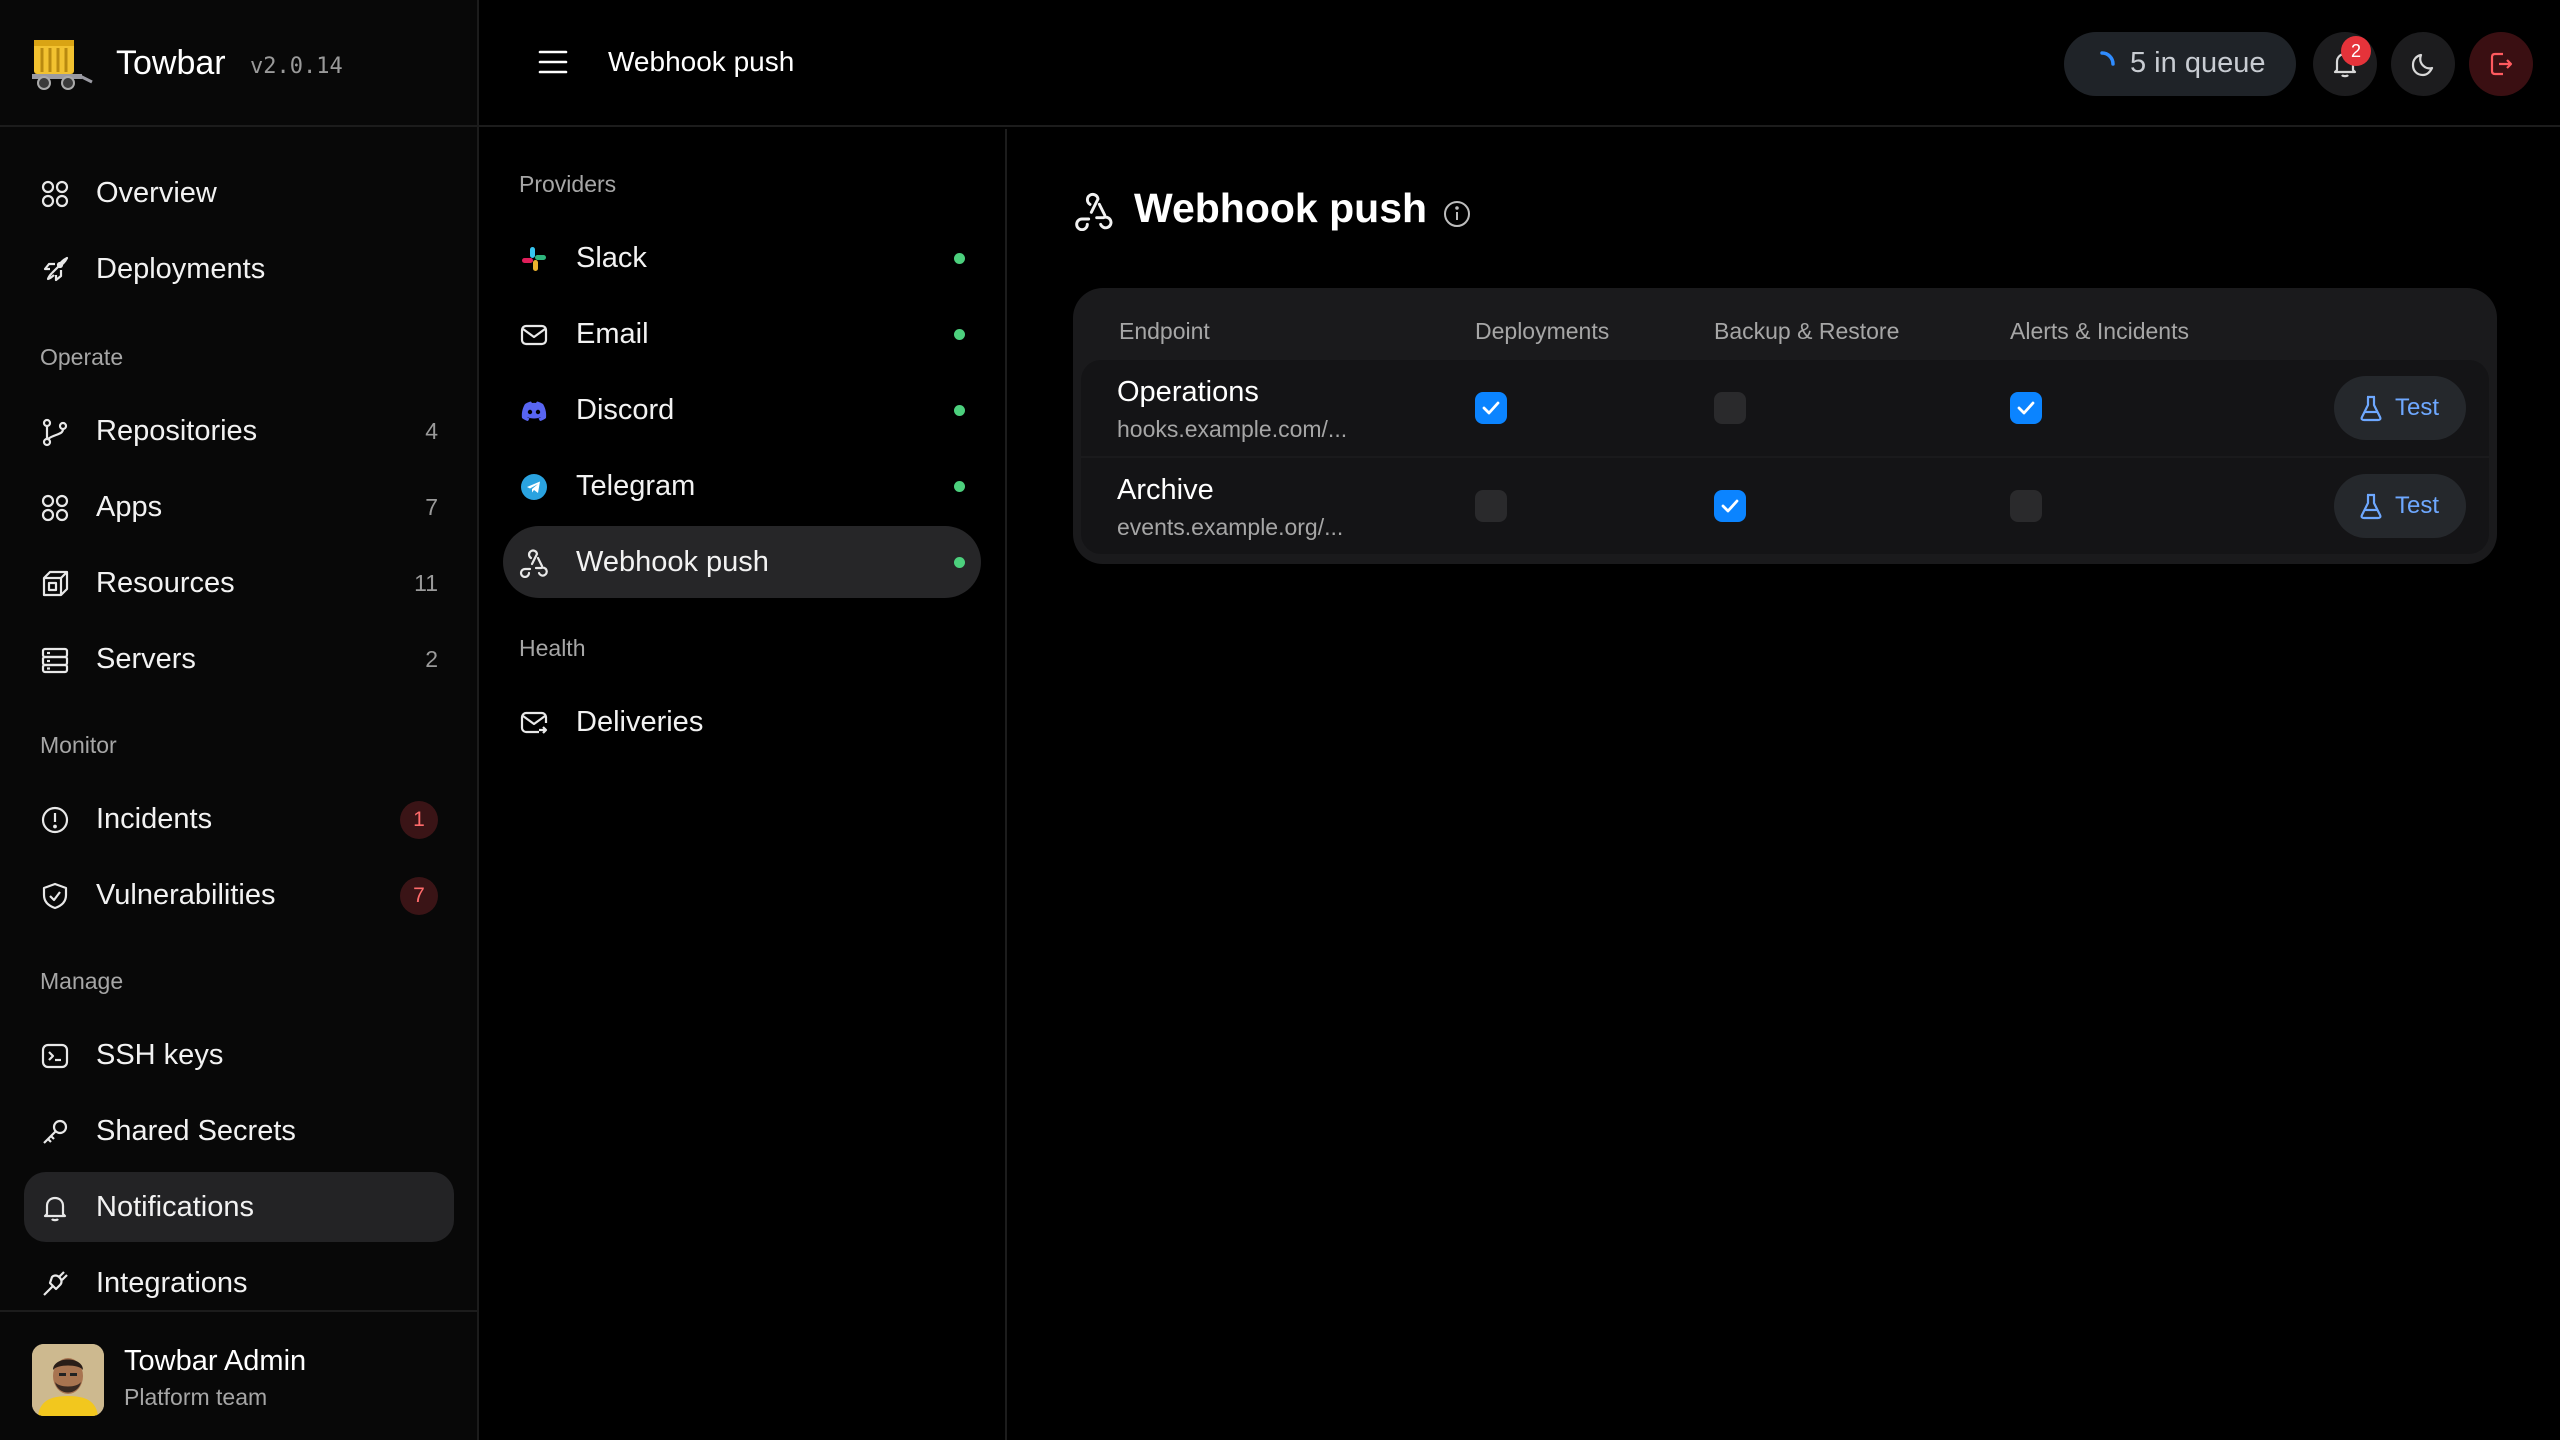  What do you see at coordinates (612, 334) in the screenshot?
I see `provider-label: Email` at bounding box center [612, 334].